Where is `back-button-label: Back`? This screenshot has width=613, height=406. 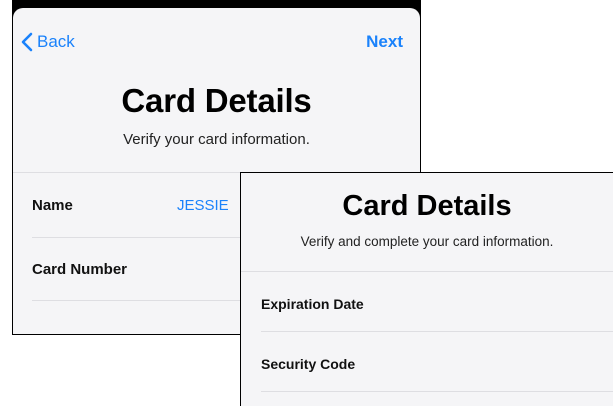 back-button-label: Back is located at coordinates (56, 41).